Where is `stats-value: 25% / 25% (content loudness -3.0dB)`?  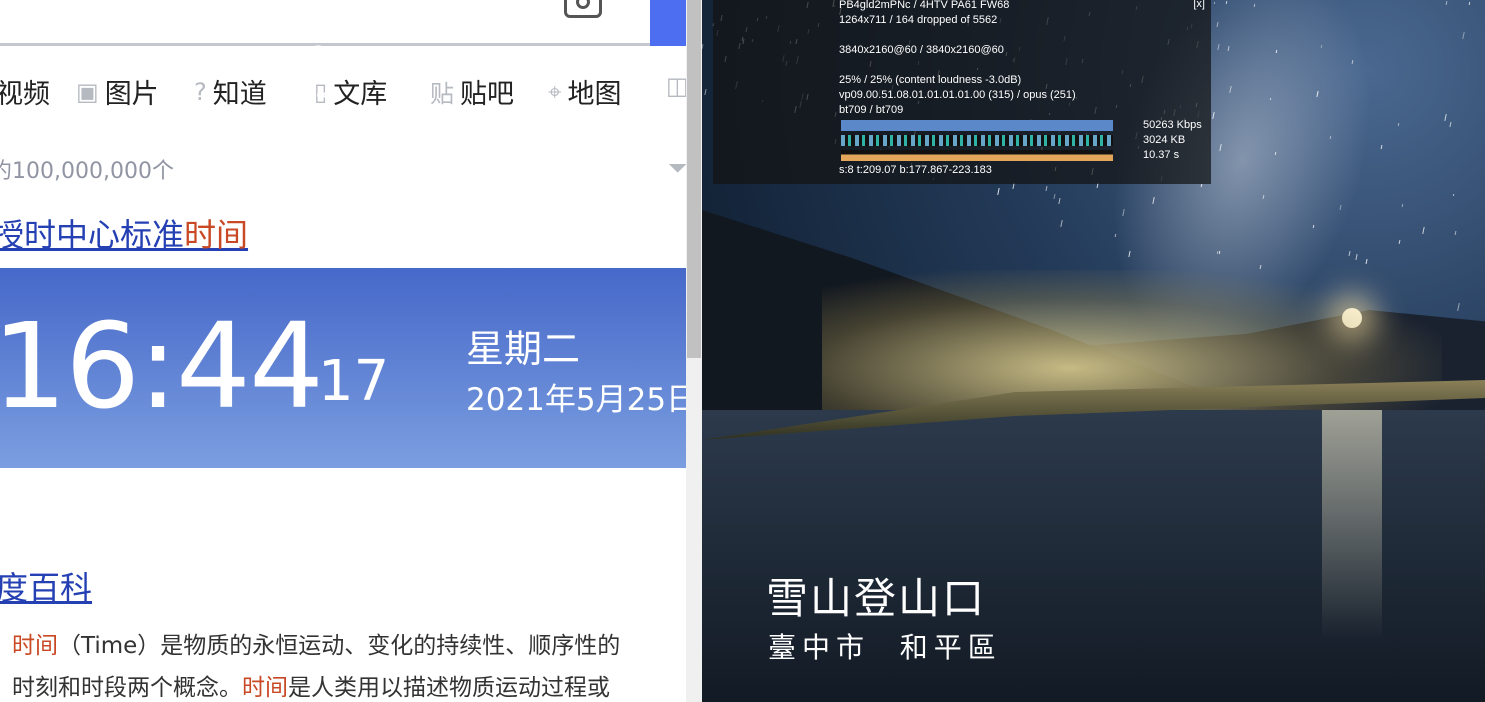
stats-value: 25% / 25% (content loudness -3.0dB) is located at coordinates (930, 80).